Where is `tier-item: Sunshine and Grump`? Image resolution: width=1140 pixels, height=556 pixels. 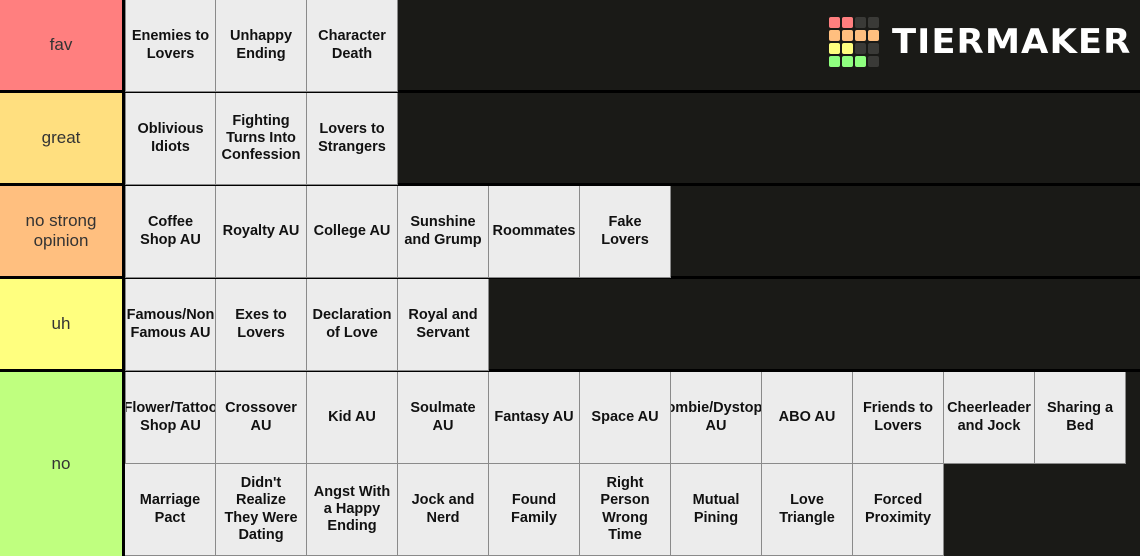 tier-item: Sunshine and Grump is located at coordinates (443, 232).